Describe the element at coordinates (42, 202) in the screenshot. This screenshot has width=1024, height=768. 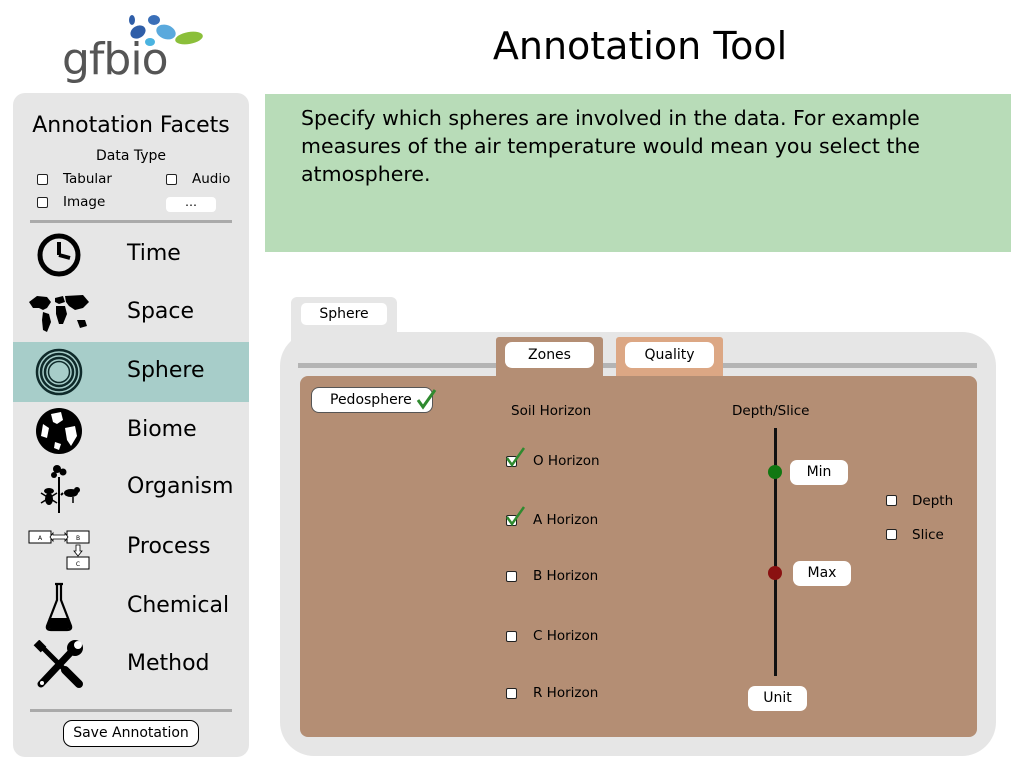
I see `data-type-image-checkbox` at that location.